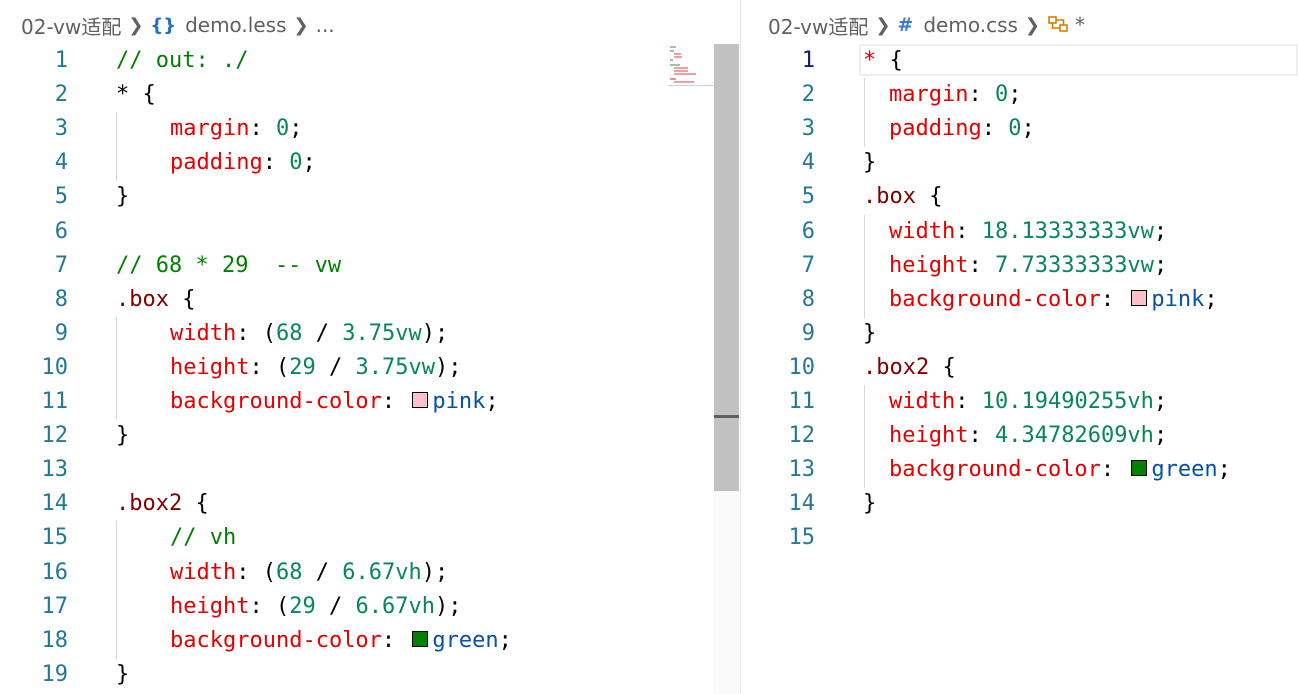 This screenshot has width=1298, height=694. What do you see at coordinates (808, 231) in the screenshot?
I see `line-number: 6` at bounding box center [808, 231].